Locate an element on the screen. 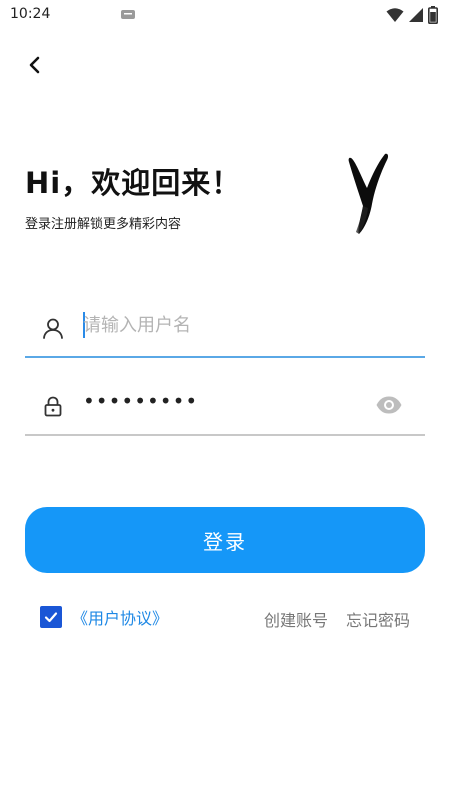 The width and height of the screenshot is (450, 800). signal-icon is located at coordinates (416, 15).